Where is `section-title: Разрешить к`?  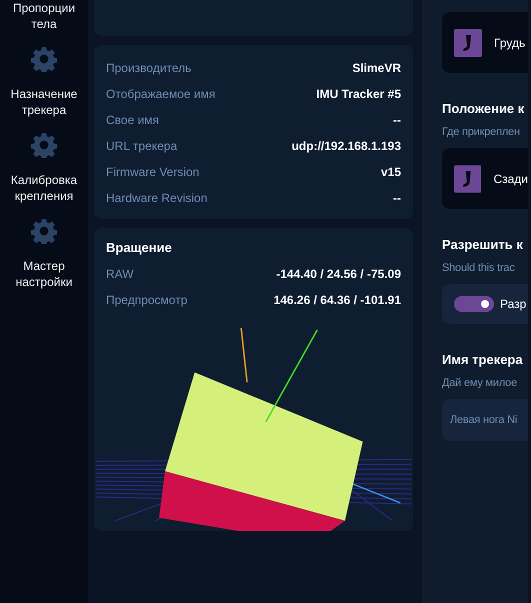 section-title: Разрешить к is located at coordinates (483, 244).